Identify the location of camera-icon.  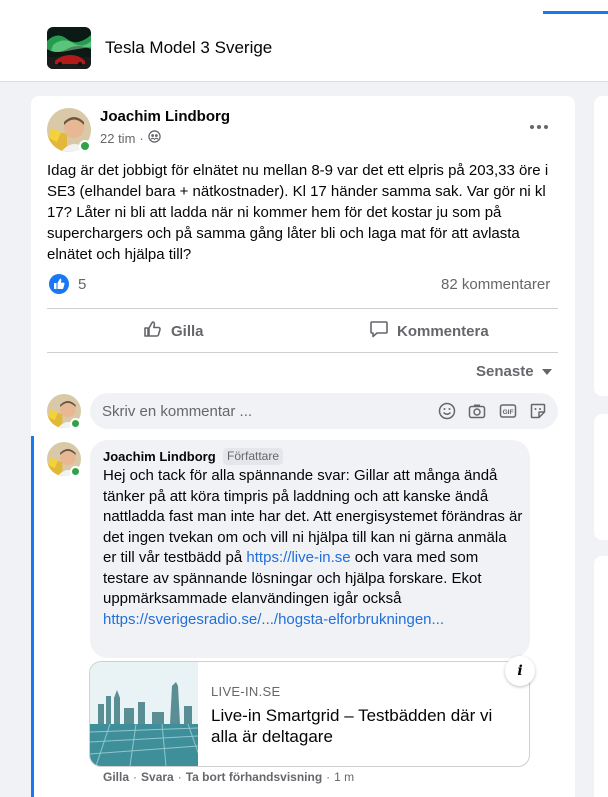
(477, 411).